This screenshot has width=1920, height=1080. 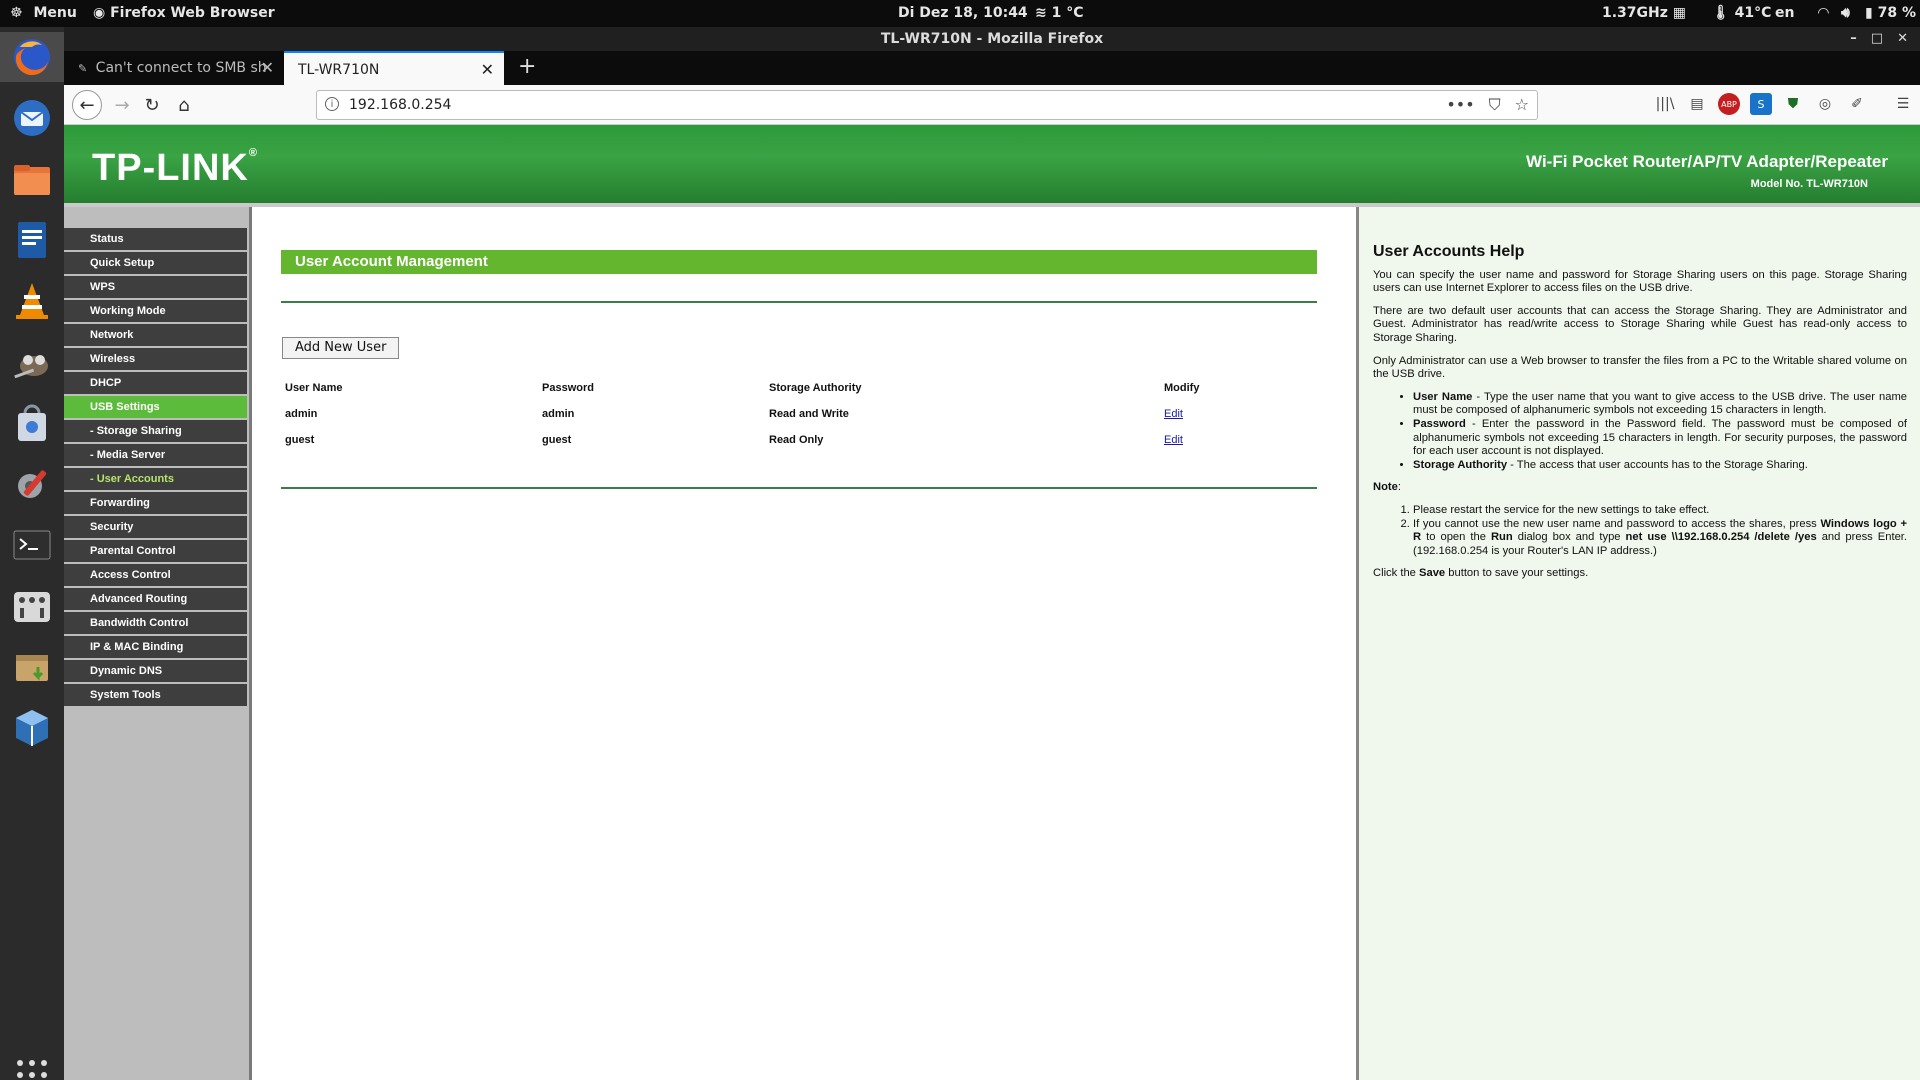 What do you see at coordinates (301, 414) in the screenshot?
I see `user-name-cell: admin` at bounding box center [301, 414].